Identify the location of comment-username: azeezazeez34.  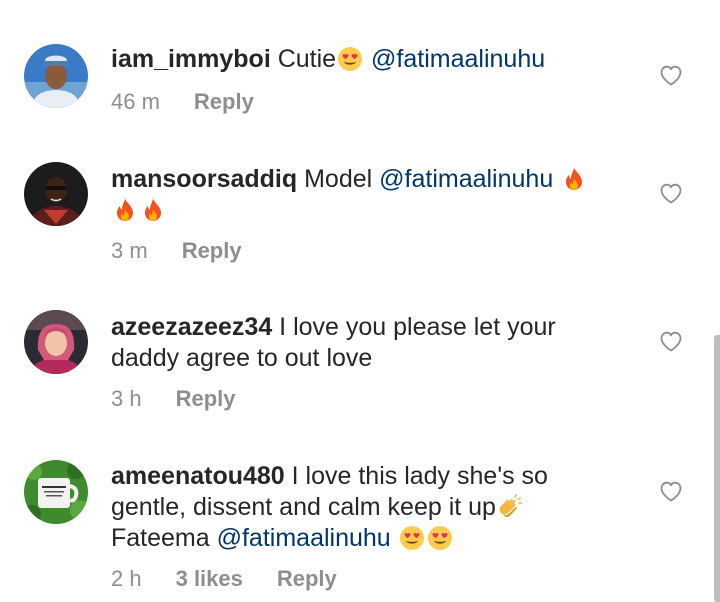
(191, 327).